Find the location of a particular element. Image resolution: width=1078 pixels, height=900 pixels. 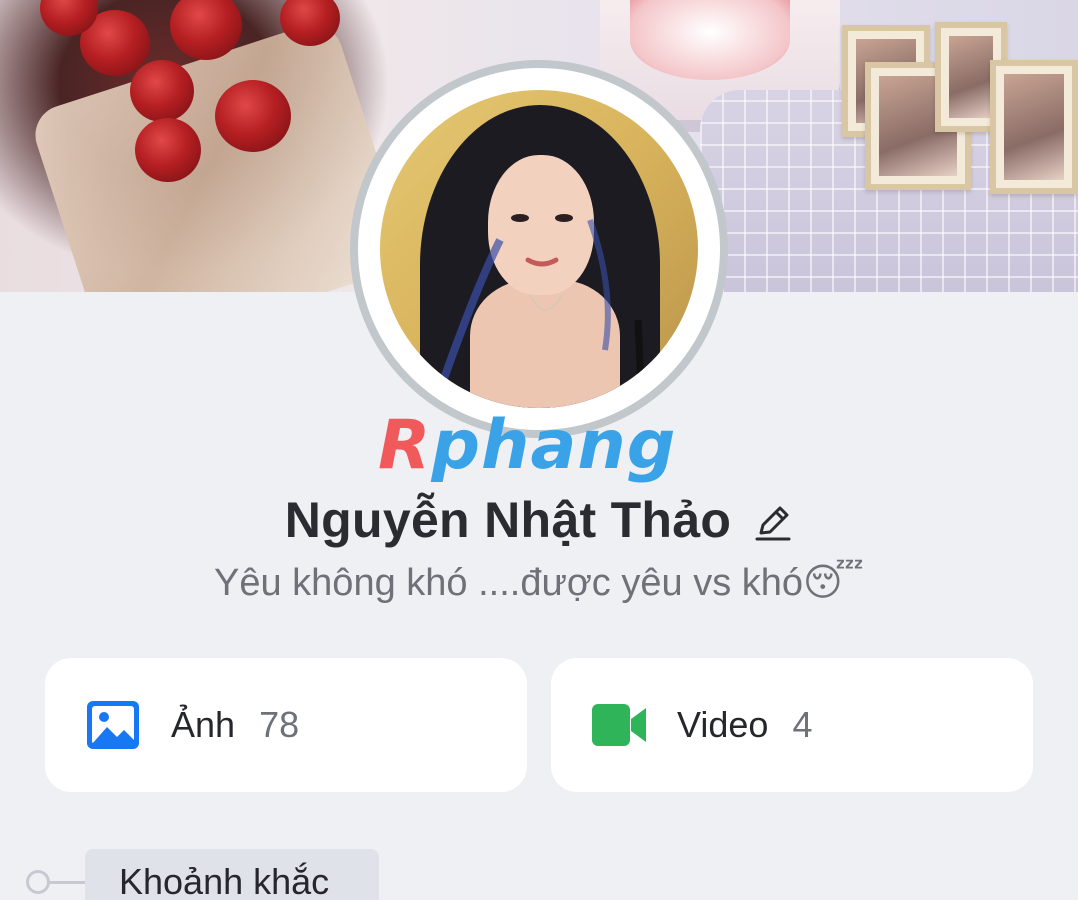

watermark-logo: Rphang is located at coordinates (543, 446).